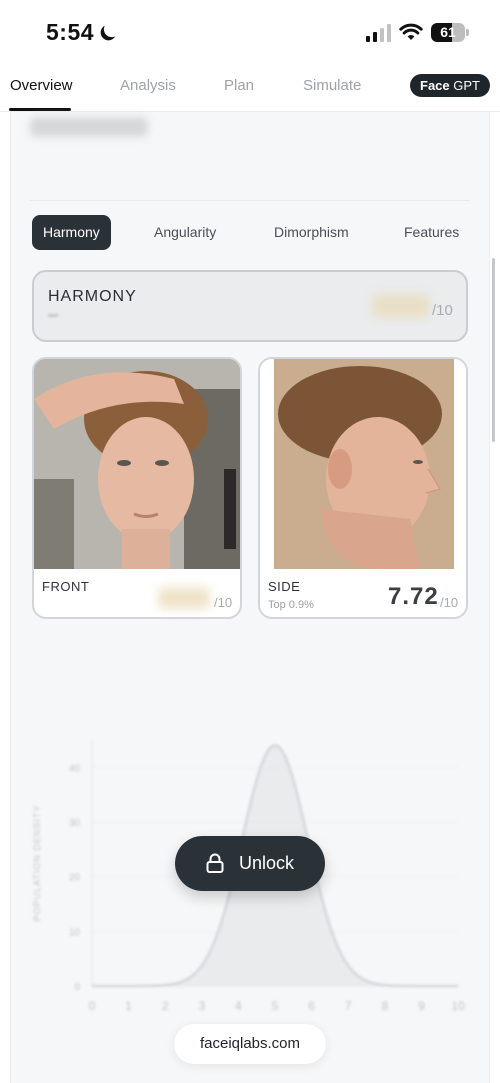 The image size is (500, 1083). I want to click on front-face-photo, so click(137, 464).